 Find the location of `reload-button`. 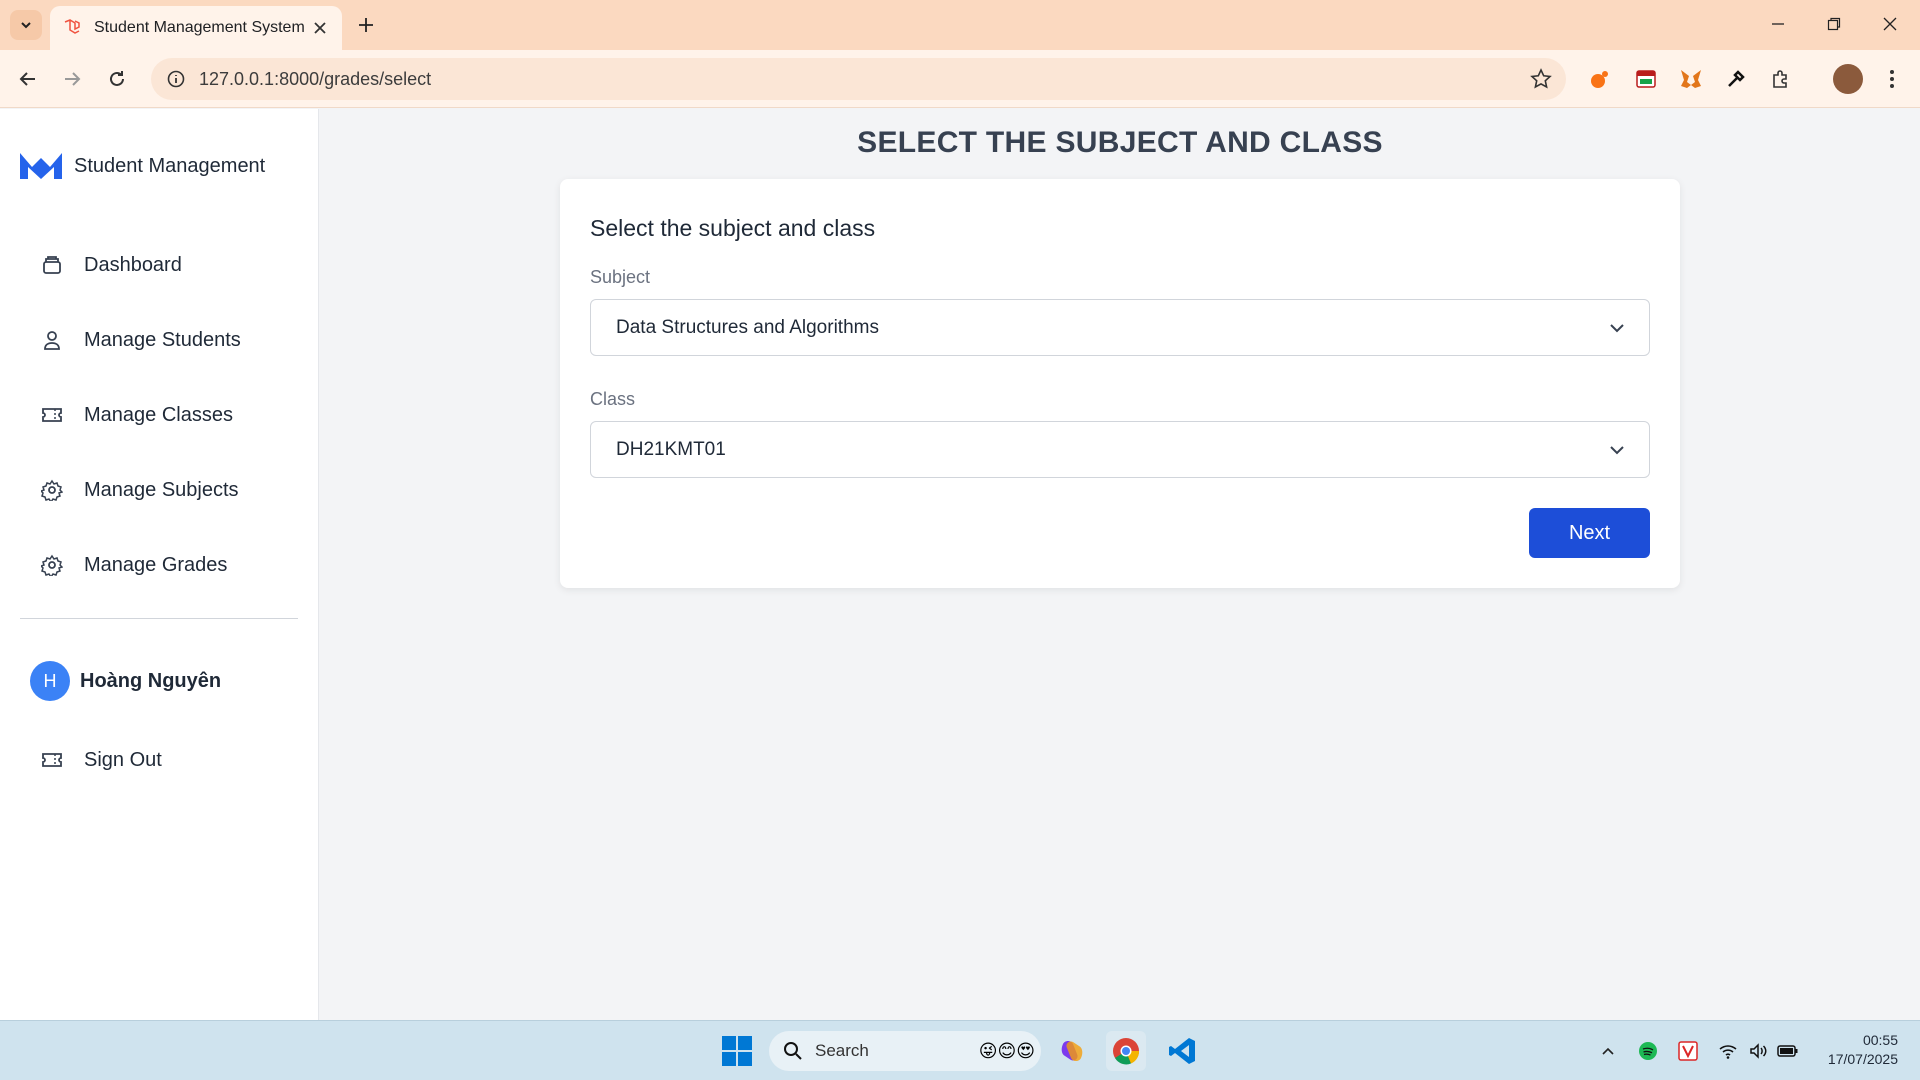

reload-button is located at coordinates (117, 79).